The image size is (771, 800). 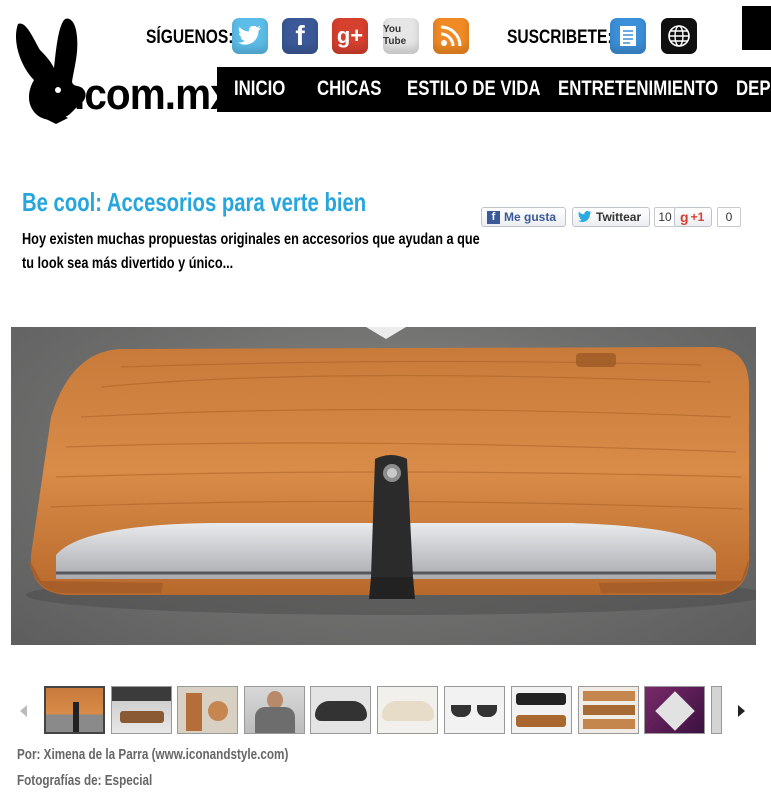 What do you see at coordinates (190, 37) in the screenshot?
I see `follow-label: SÍGUENOS:` at bounding box center [190, 37].